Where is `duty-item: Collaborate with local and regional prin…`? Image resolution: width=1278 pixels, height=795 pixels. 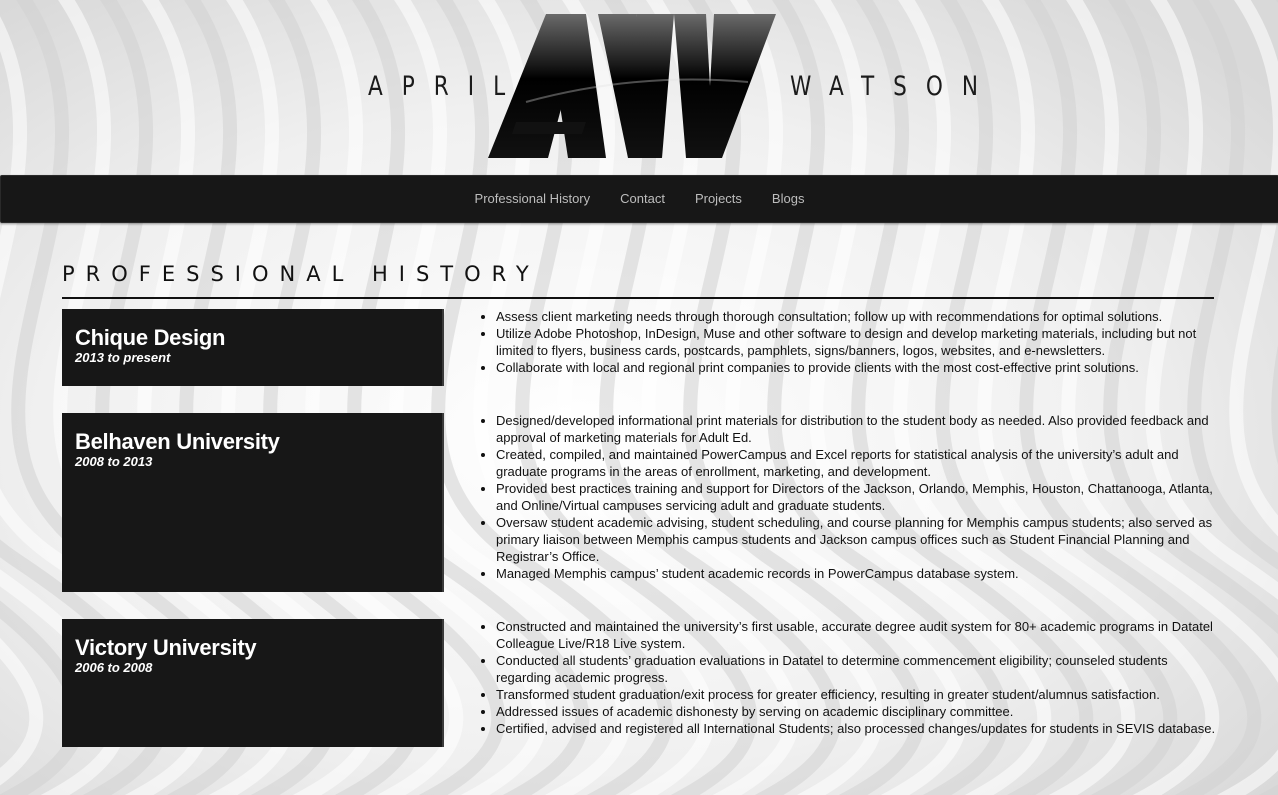
duty-item: Collaborate with local and regional prin… is located at coordinates (861, 367).